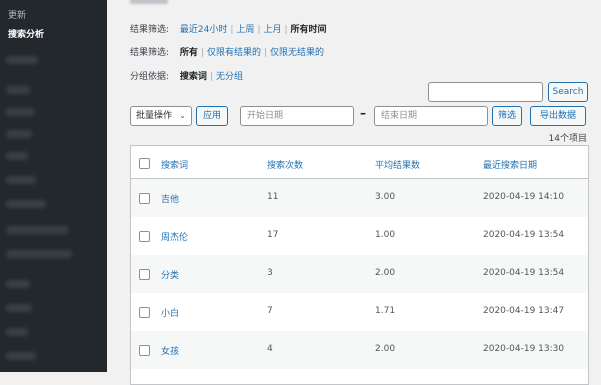  I want to click on chevron-down-icon: ⌄, so click(182, 115).